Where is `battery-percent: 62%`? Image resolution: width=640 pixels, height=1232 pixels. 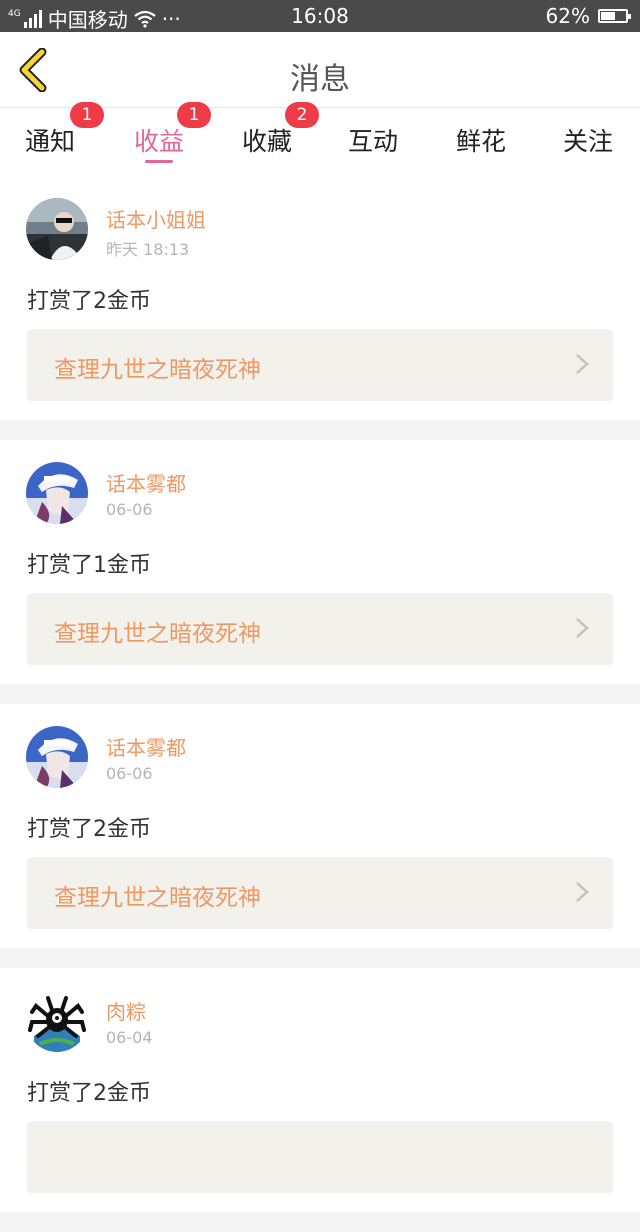 battery-percent: 62% is located at coordinates (567, 16).